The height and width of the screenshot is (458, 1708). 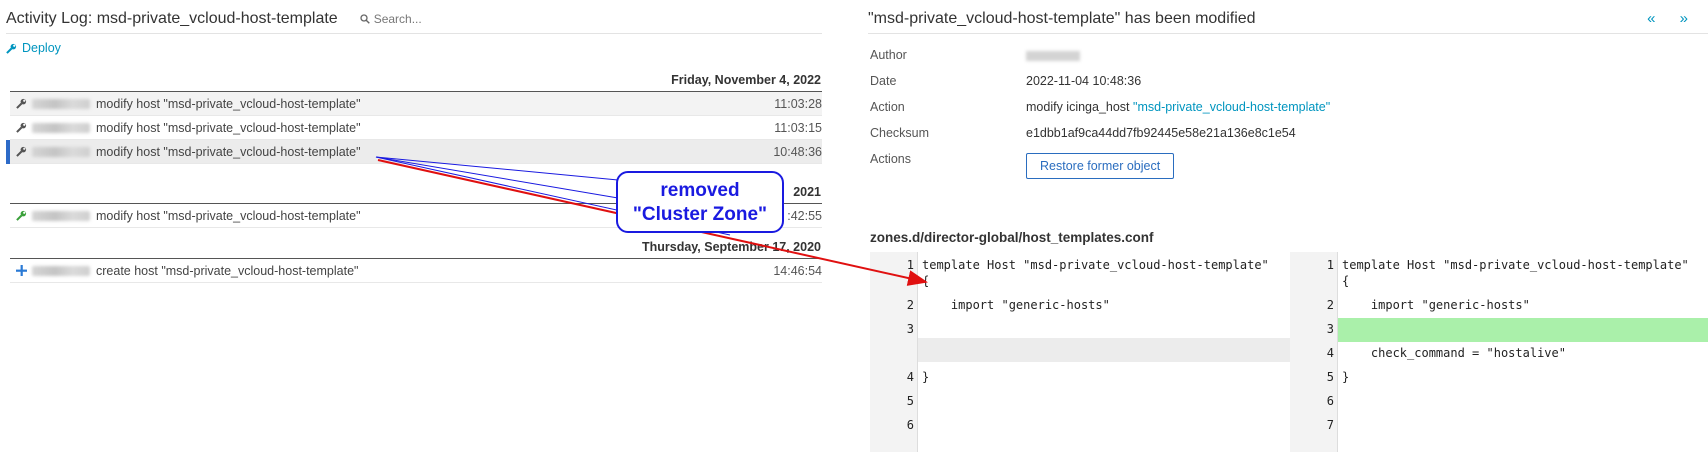 I want to click on search-icon, so click(x=365, y=18).